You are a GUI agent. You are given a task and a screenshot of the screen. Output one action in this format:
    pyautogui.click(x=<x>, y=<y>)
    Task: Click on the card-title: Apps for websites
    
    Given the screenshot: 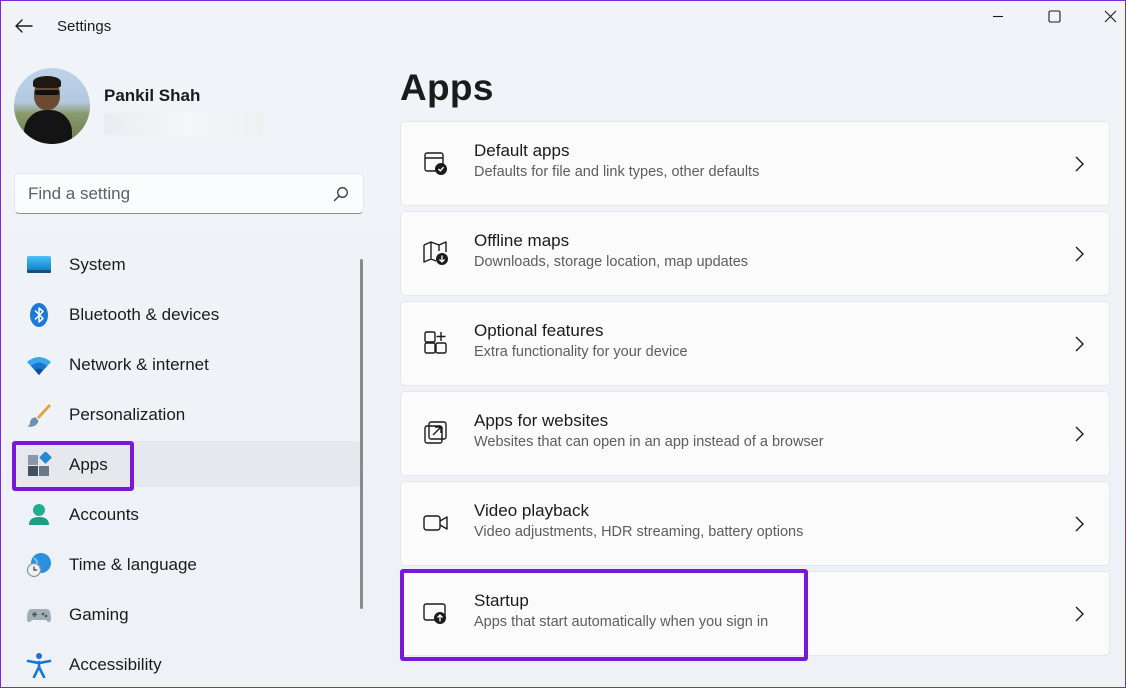 What is the action you would take?
    pyautogui.click(x=541, y=420)
    